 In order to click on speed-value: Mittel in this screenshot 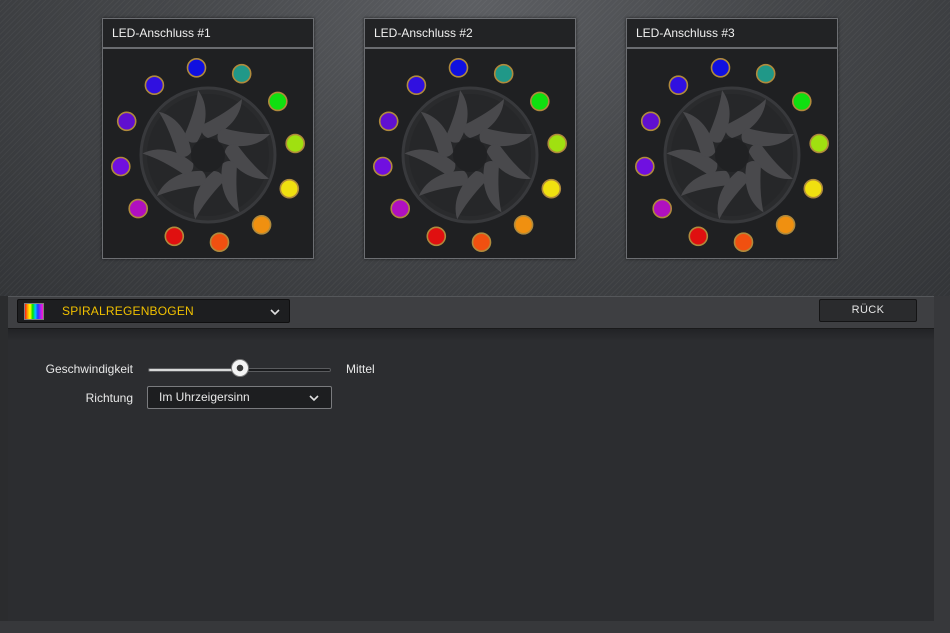, I will do `click(360, 369)`.